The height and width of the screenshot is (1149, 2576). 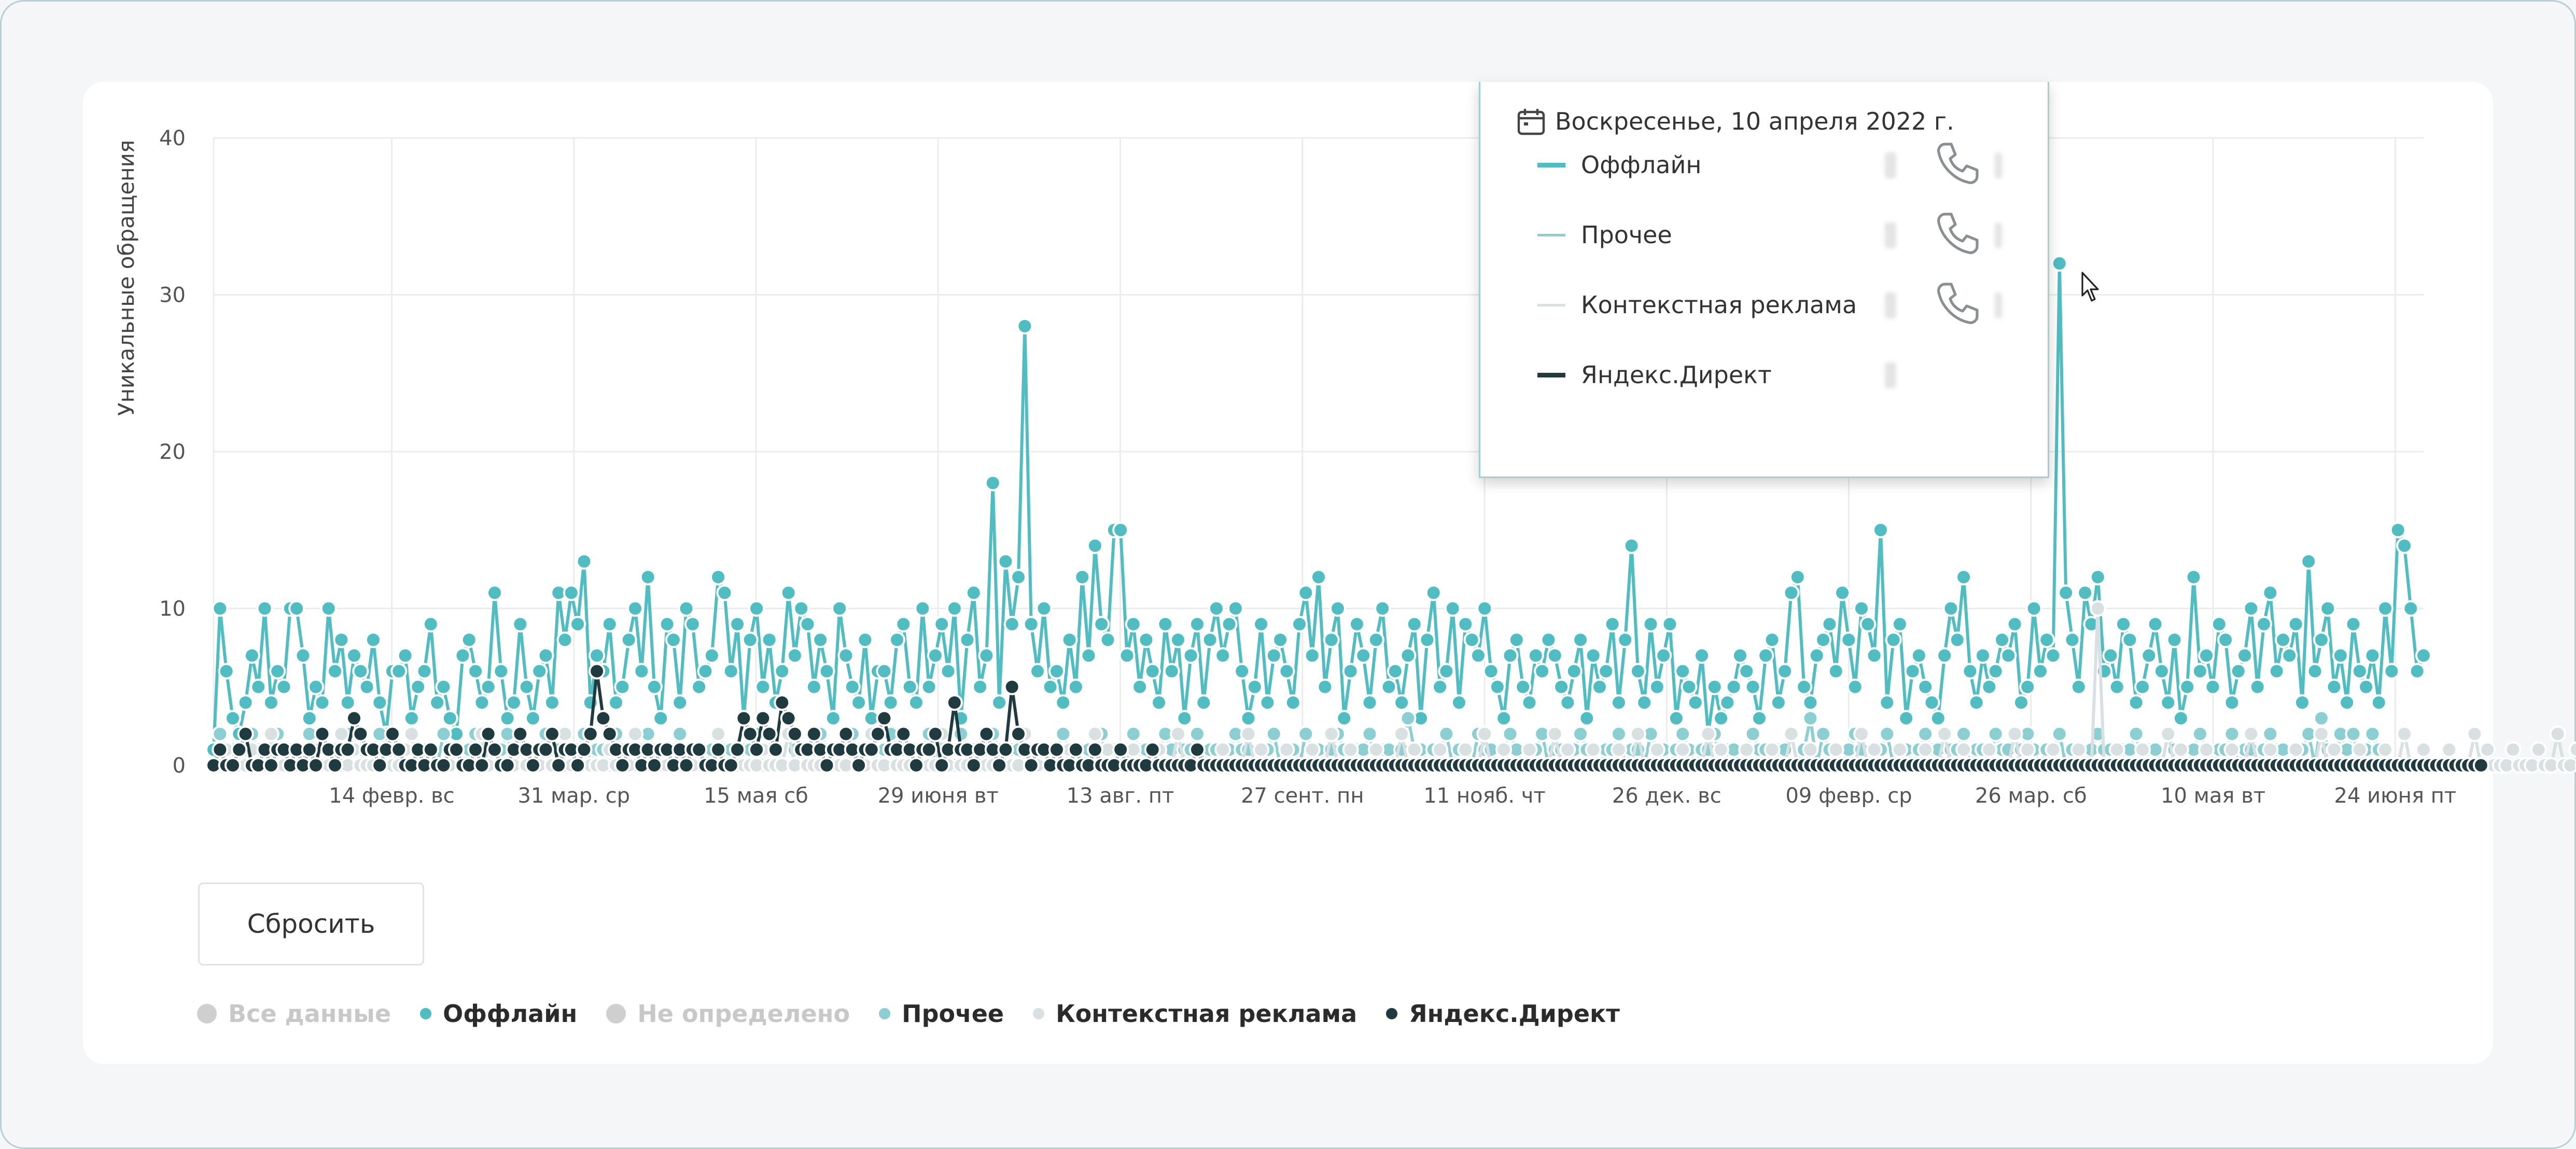 What do you see at coordinates (172, 609) in the screenshot?
I see `y-tick-label: 10` at bounding box center [172, 609].